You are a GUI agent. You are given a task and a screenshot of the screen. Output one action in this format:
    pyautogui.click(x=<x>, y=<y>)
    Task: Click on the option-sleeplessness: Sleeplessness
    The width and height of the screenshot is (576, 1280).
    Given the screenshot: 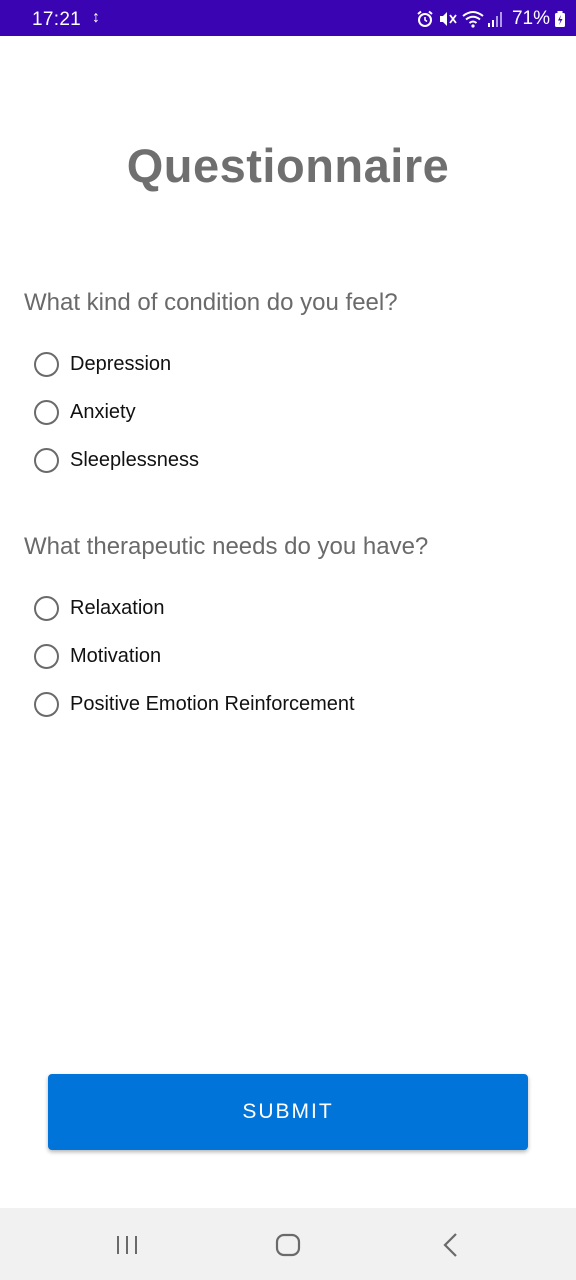 What is the action you would take?
    pyautogui.click(x=116, y=460)
    